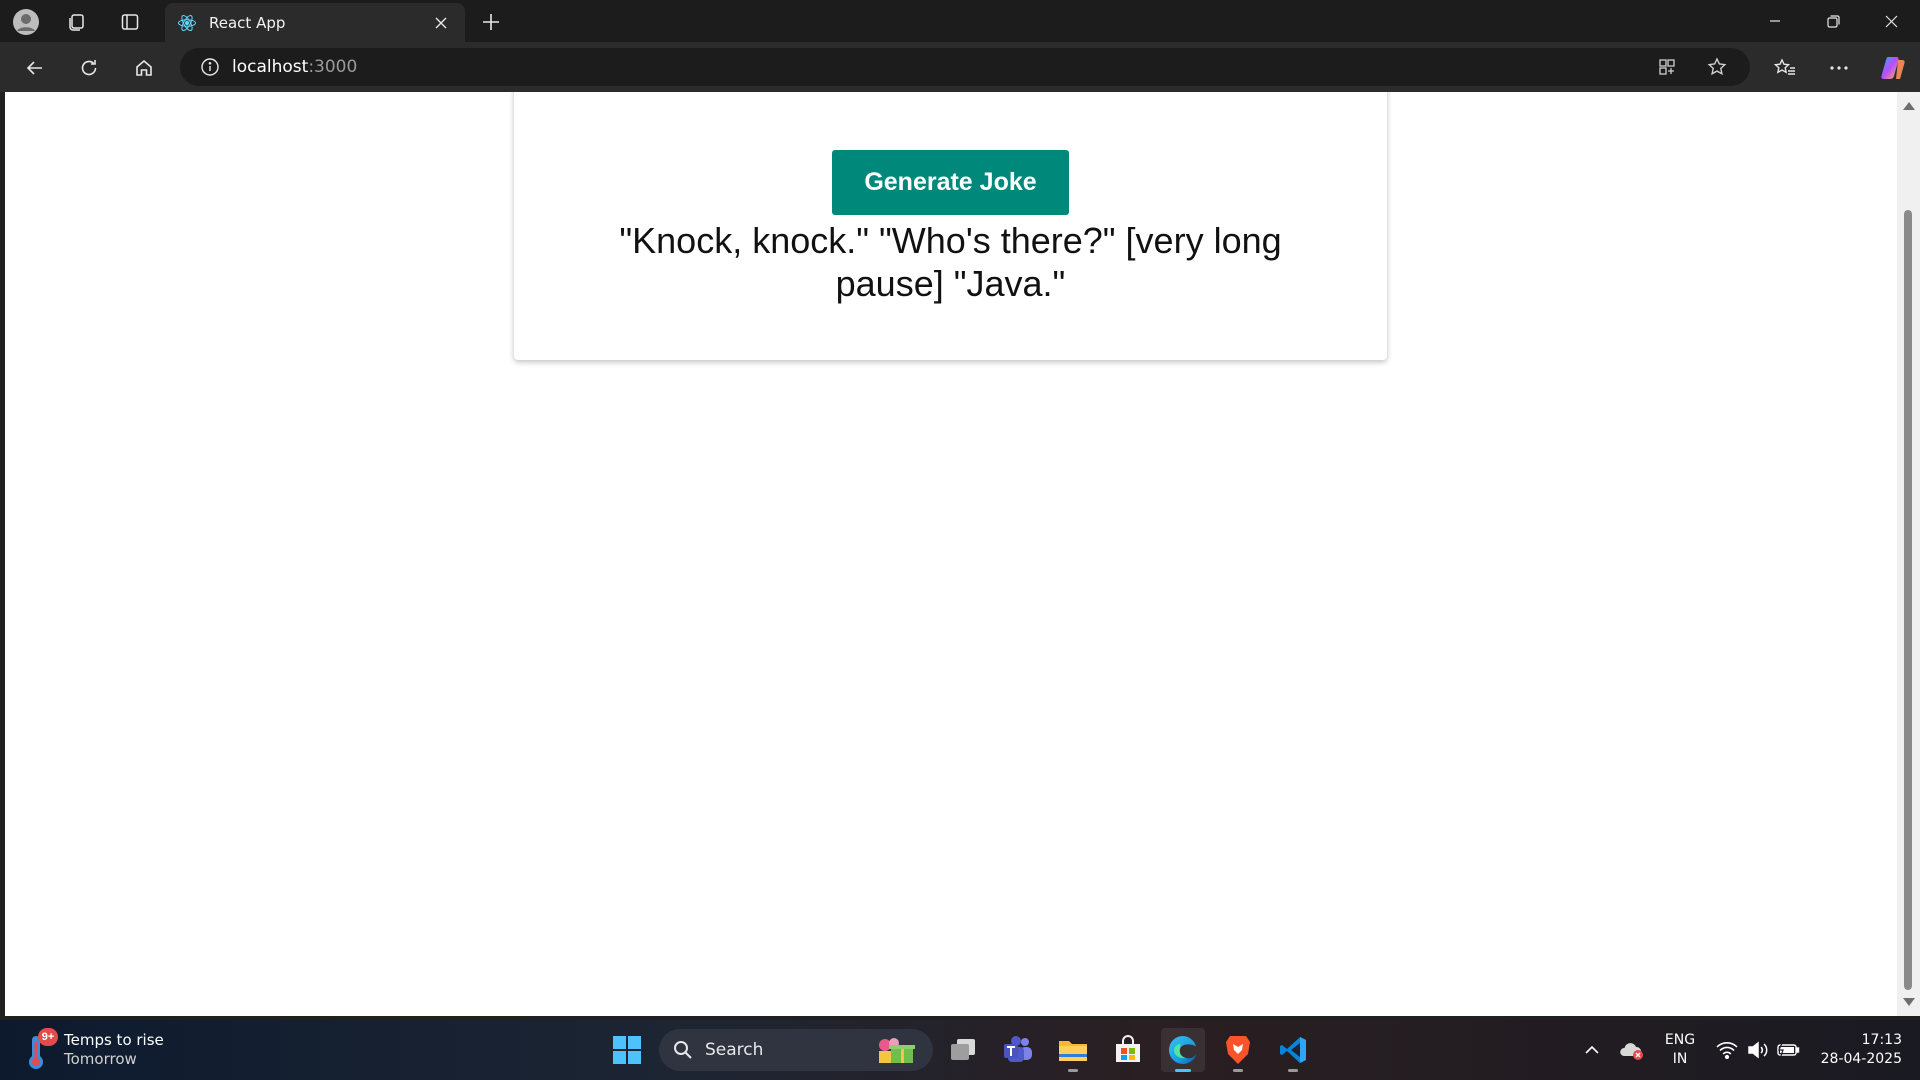 This screenshot has height=1080, width=1920. Describe the element at coordinates (1785, 68) in the screenshot. I see `favorites-icon` at that location.